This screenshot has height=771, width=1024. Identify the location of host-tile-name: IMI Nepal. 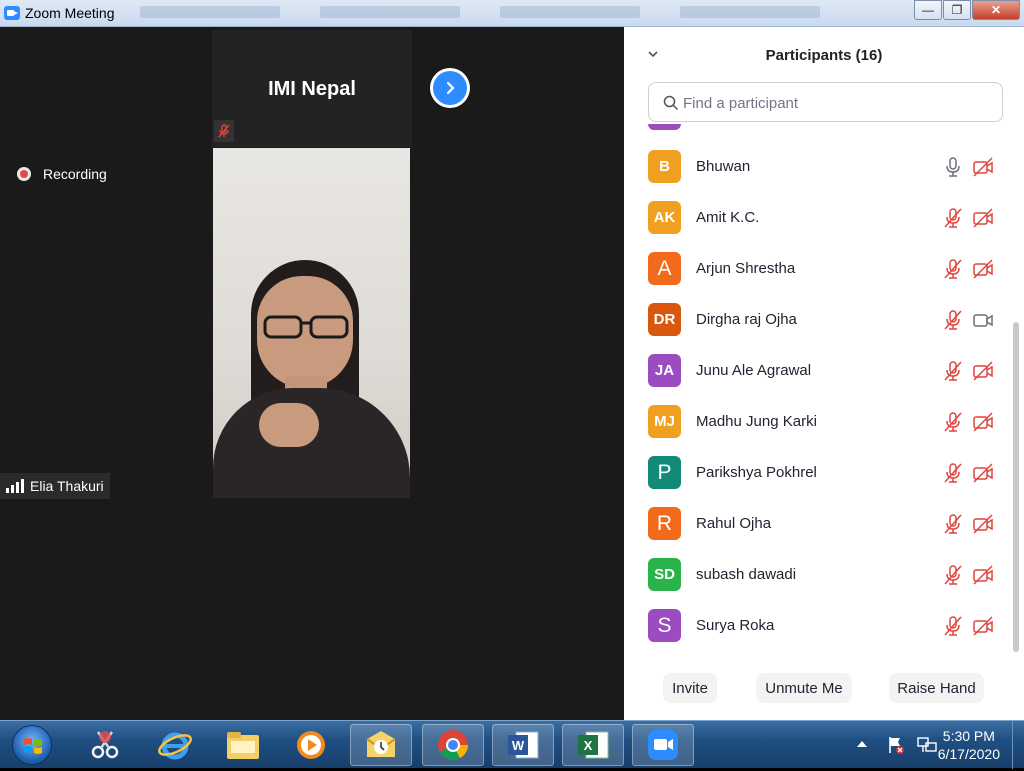
(312, 89).